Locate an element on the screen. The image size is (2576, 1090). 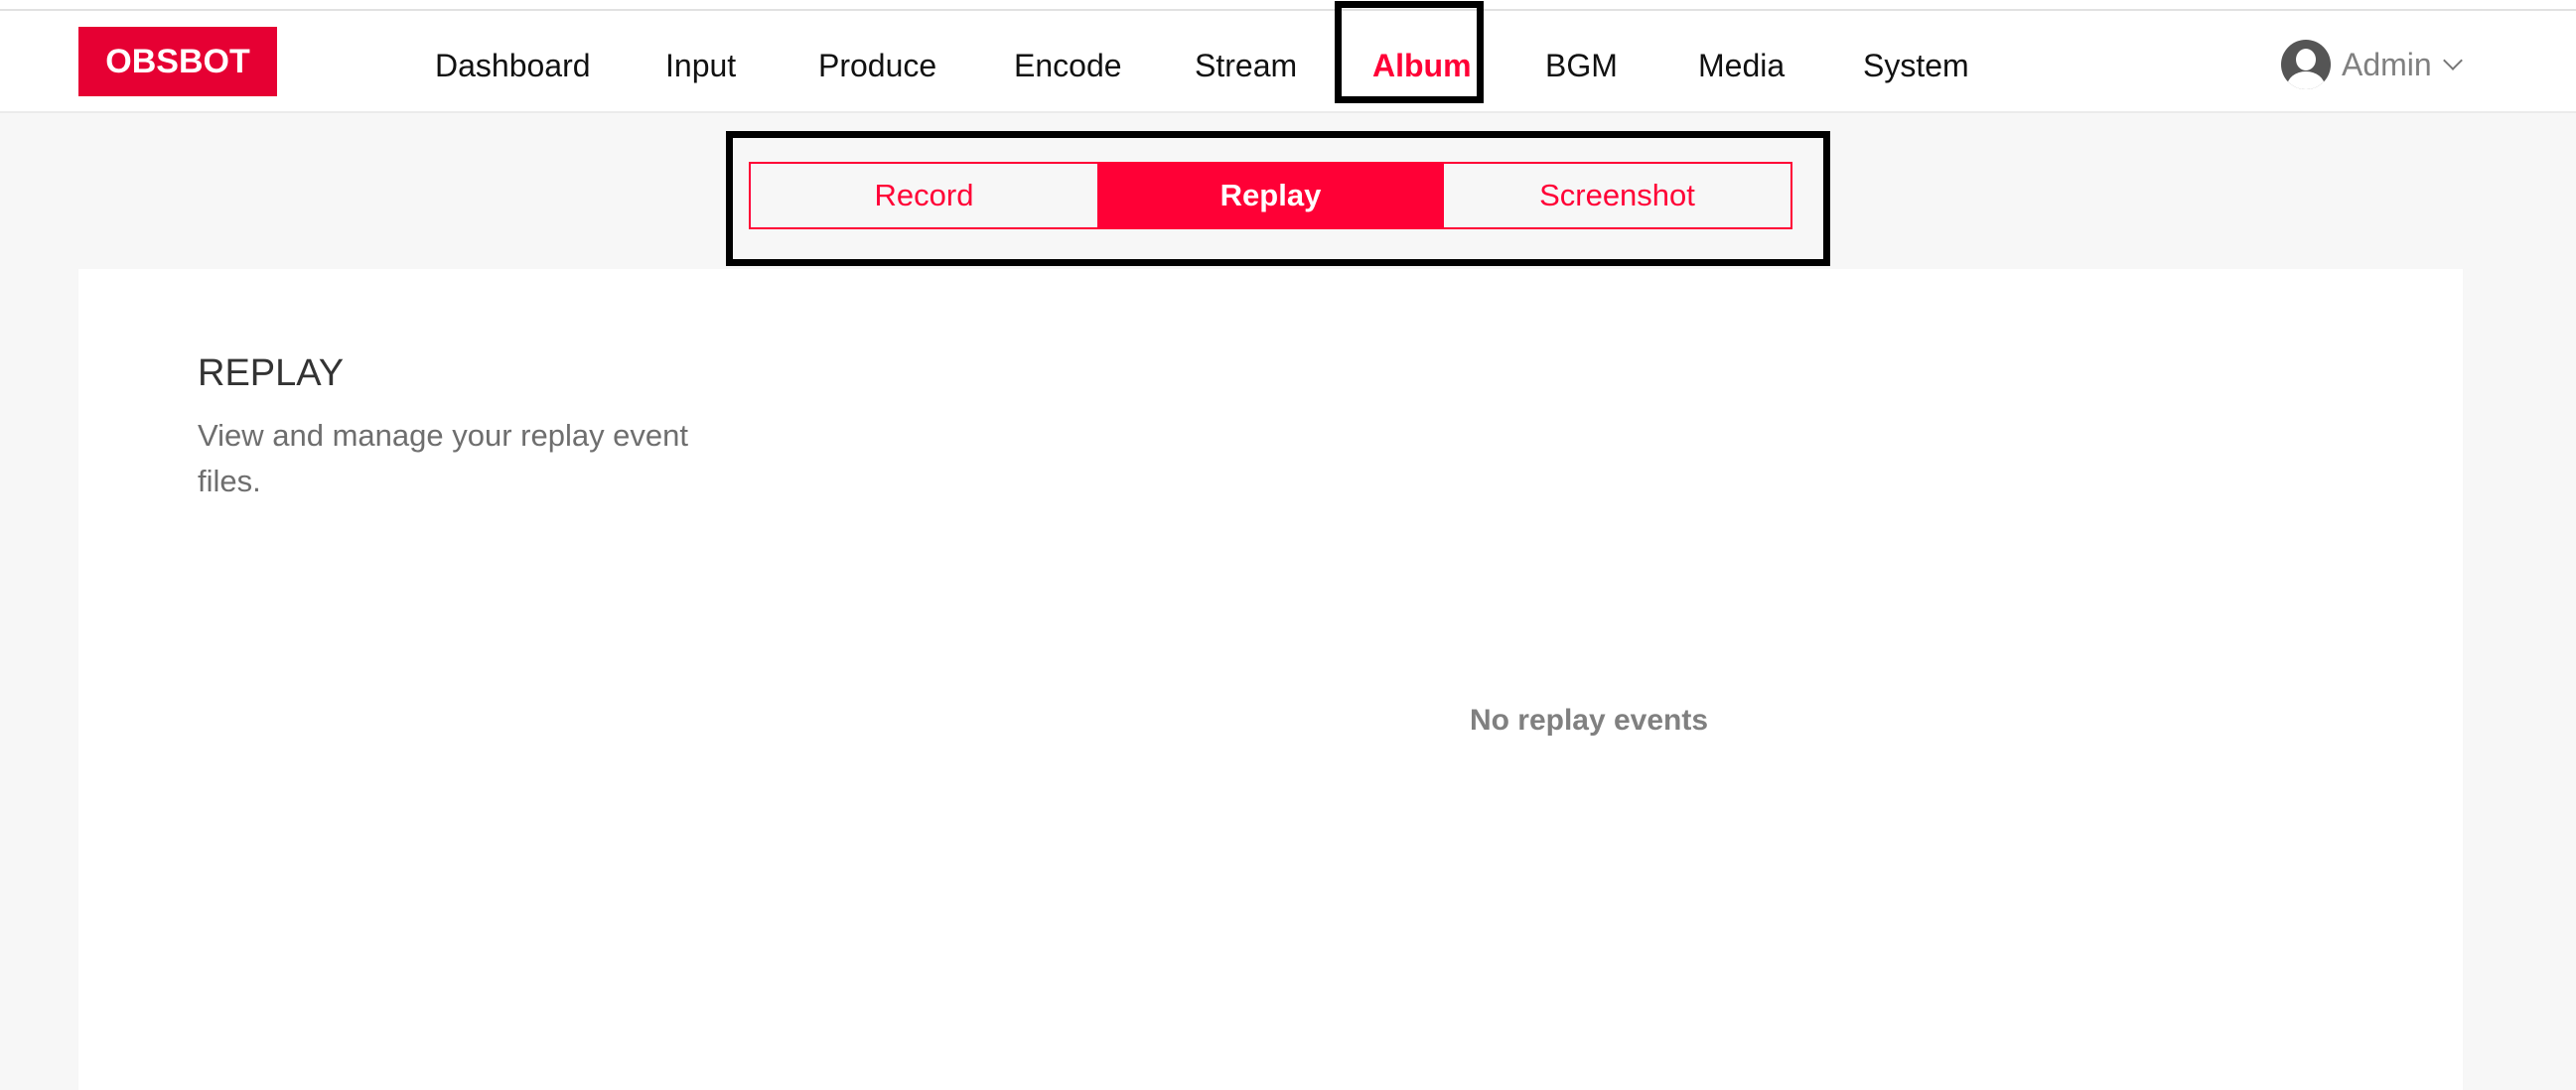
nav-item-bgm: BGM is located at coordinates (1582, 65).